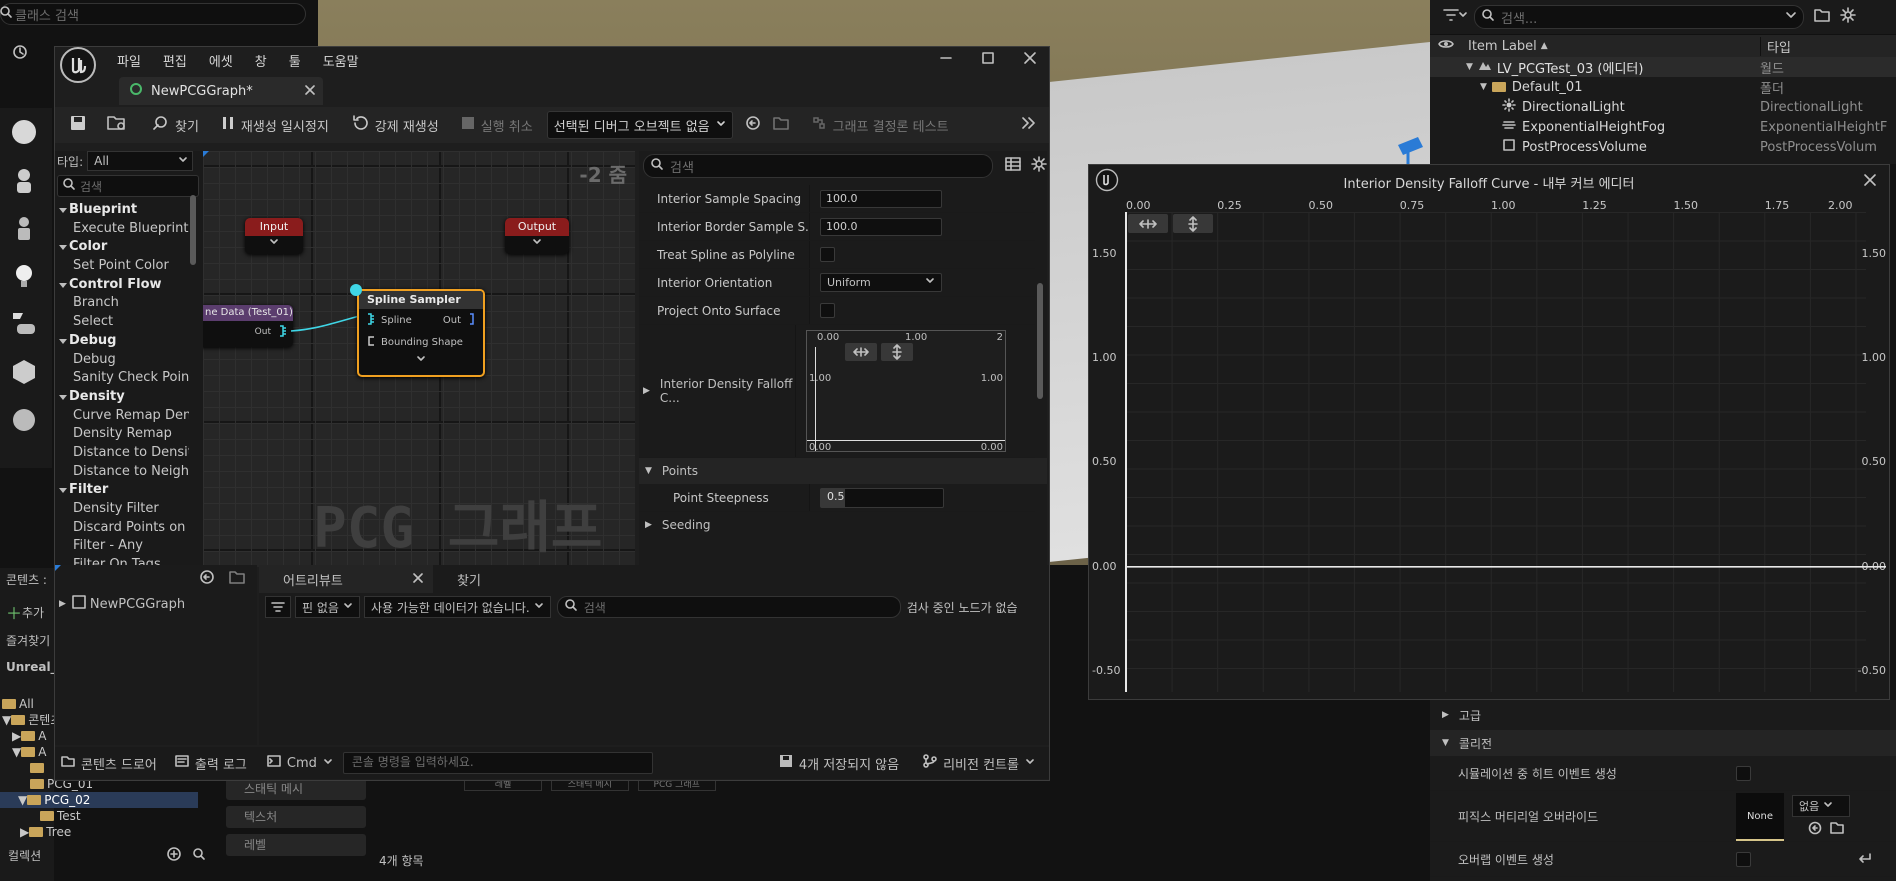 The width and height of the screenshot is (1896, 881). What do you see at coordinates (122, 472) in the screenshot?
I see `palette-item: Distance to Neighb` at bounding box center [122, 472].